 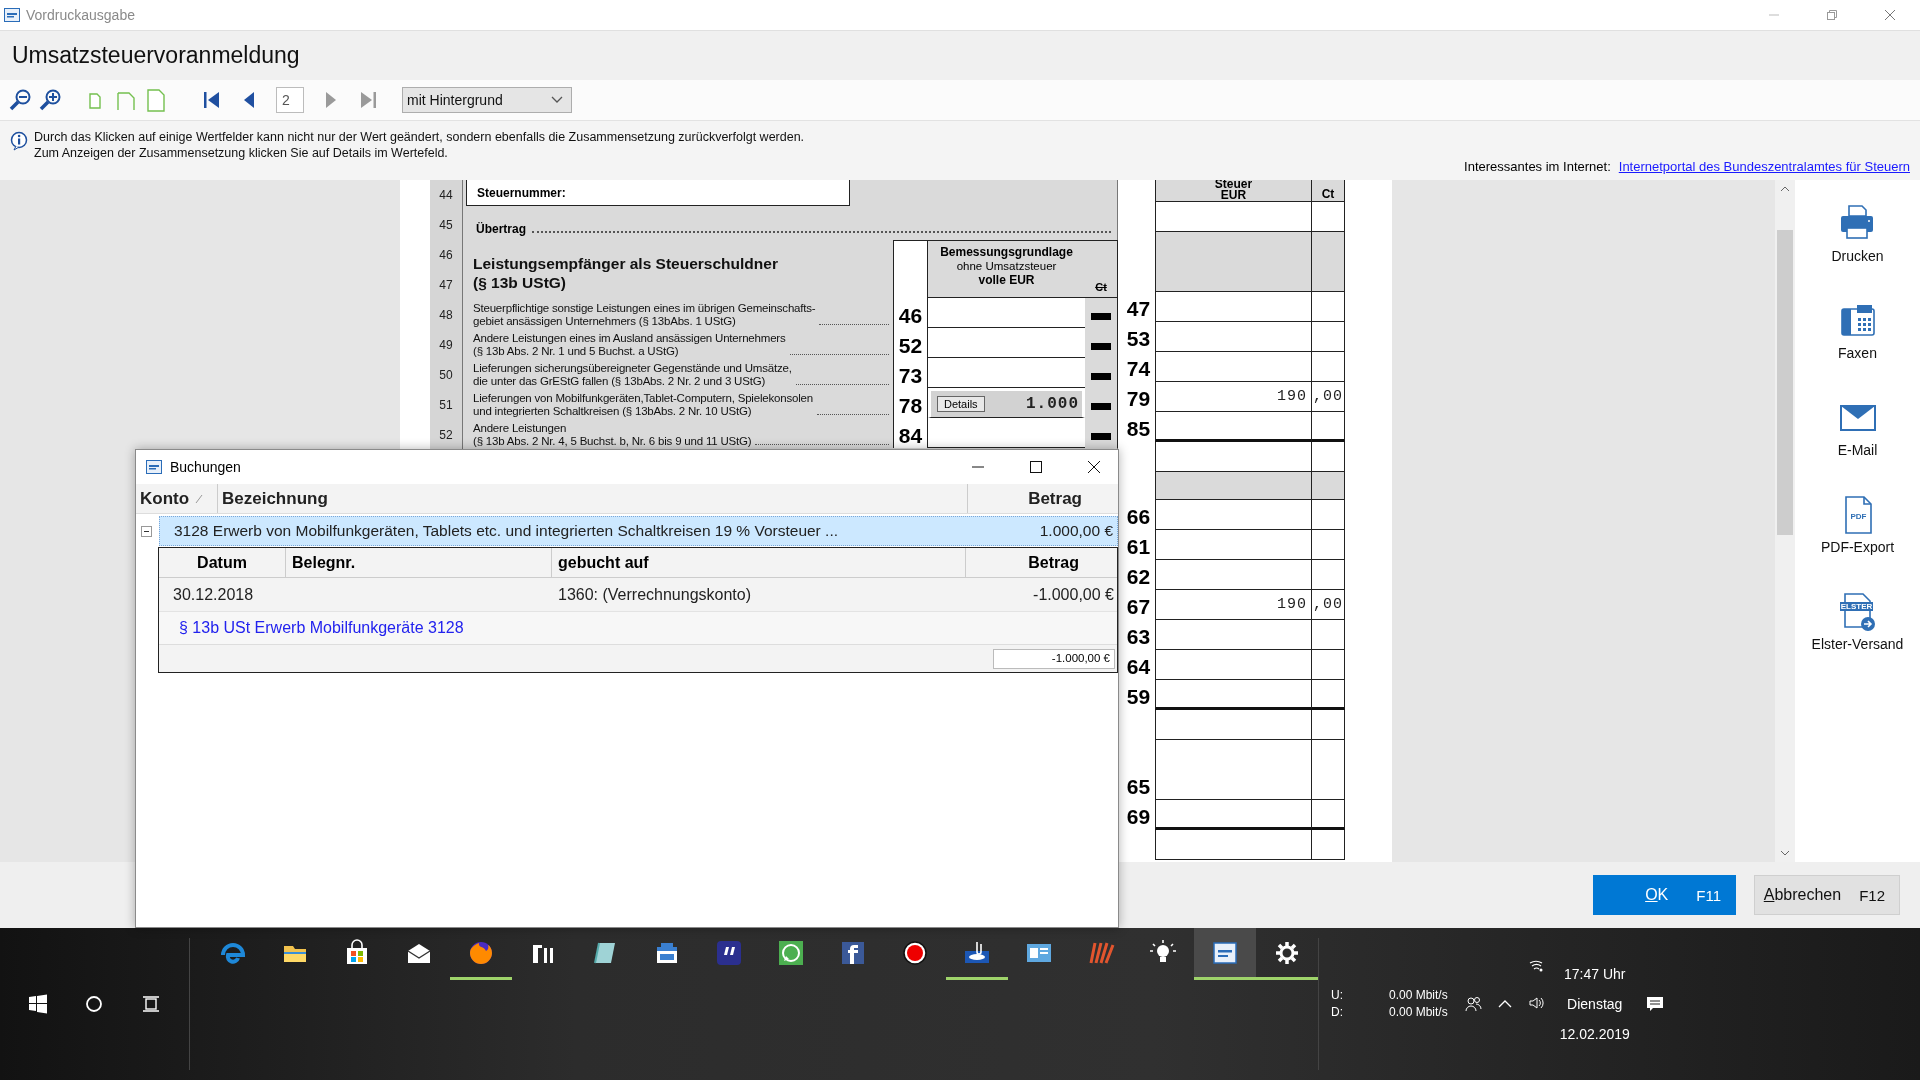 I want to click on column-header: Belegnr., so click(x=419, y=562).